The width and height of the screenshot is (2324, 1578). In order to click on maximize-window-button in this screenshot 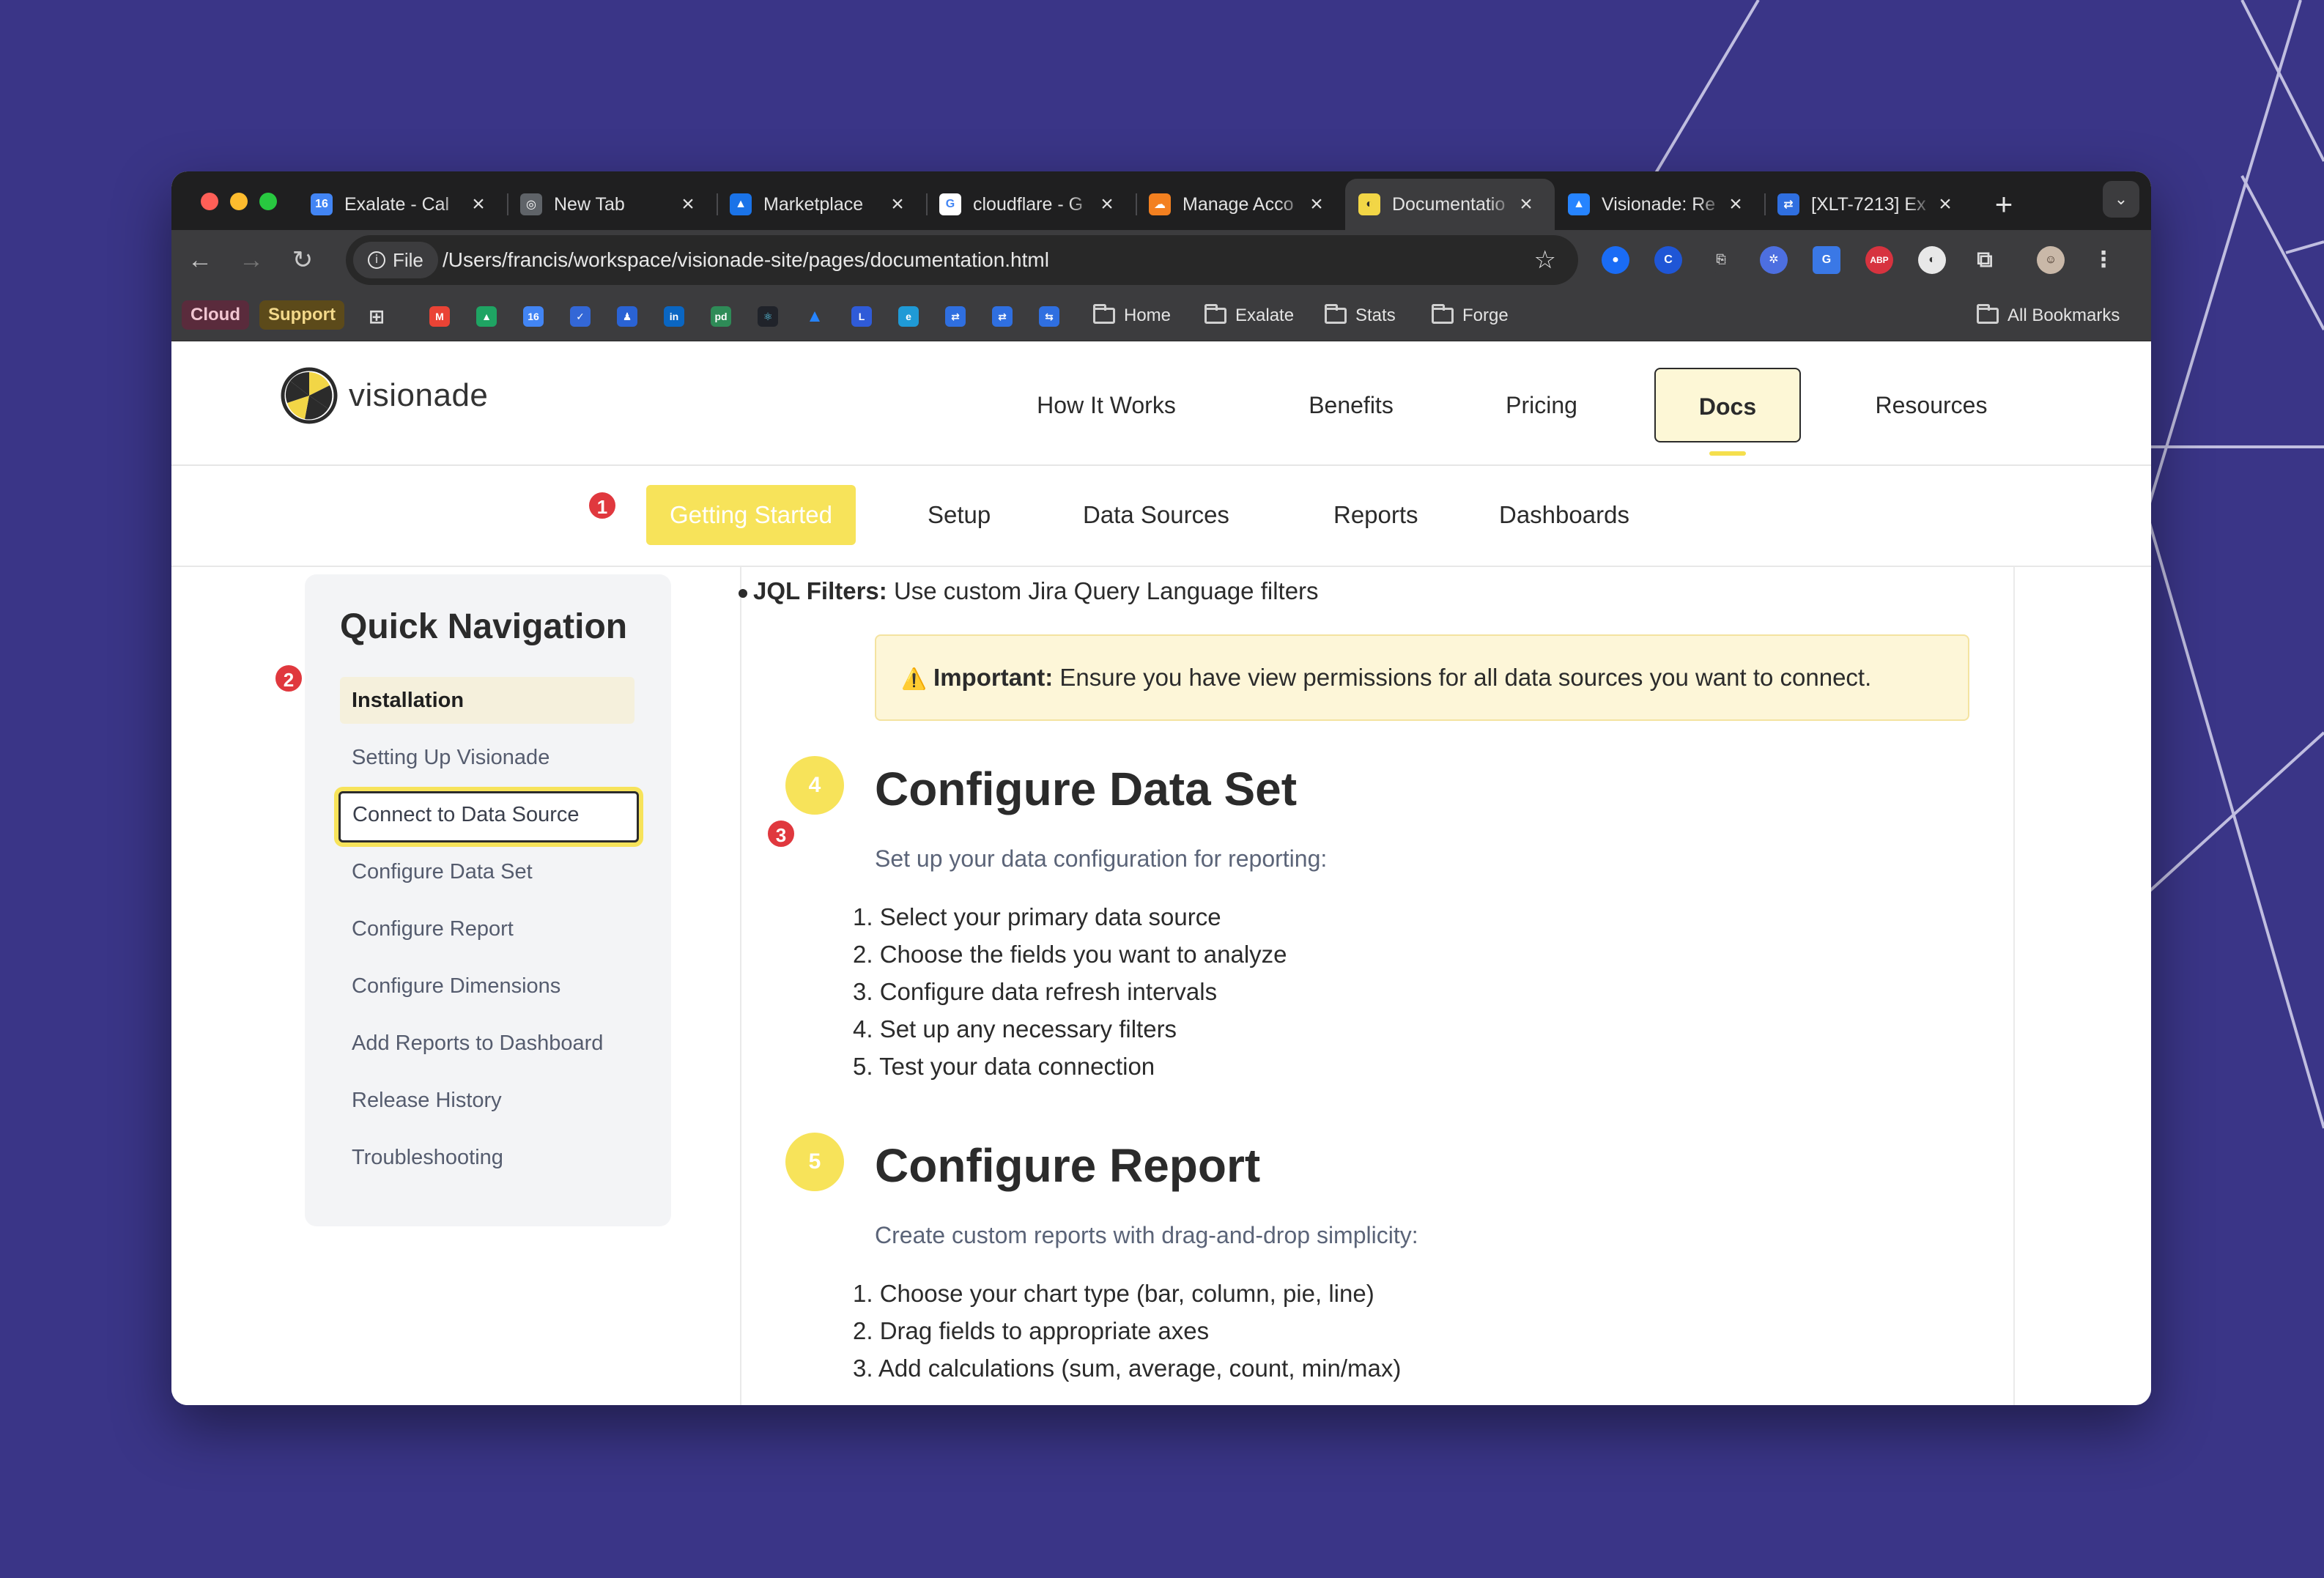, I will do `click(268, 202)`.